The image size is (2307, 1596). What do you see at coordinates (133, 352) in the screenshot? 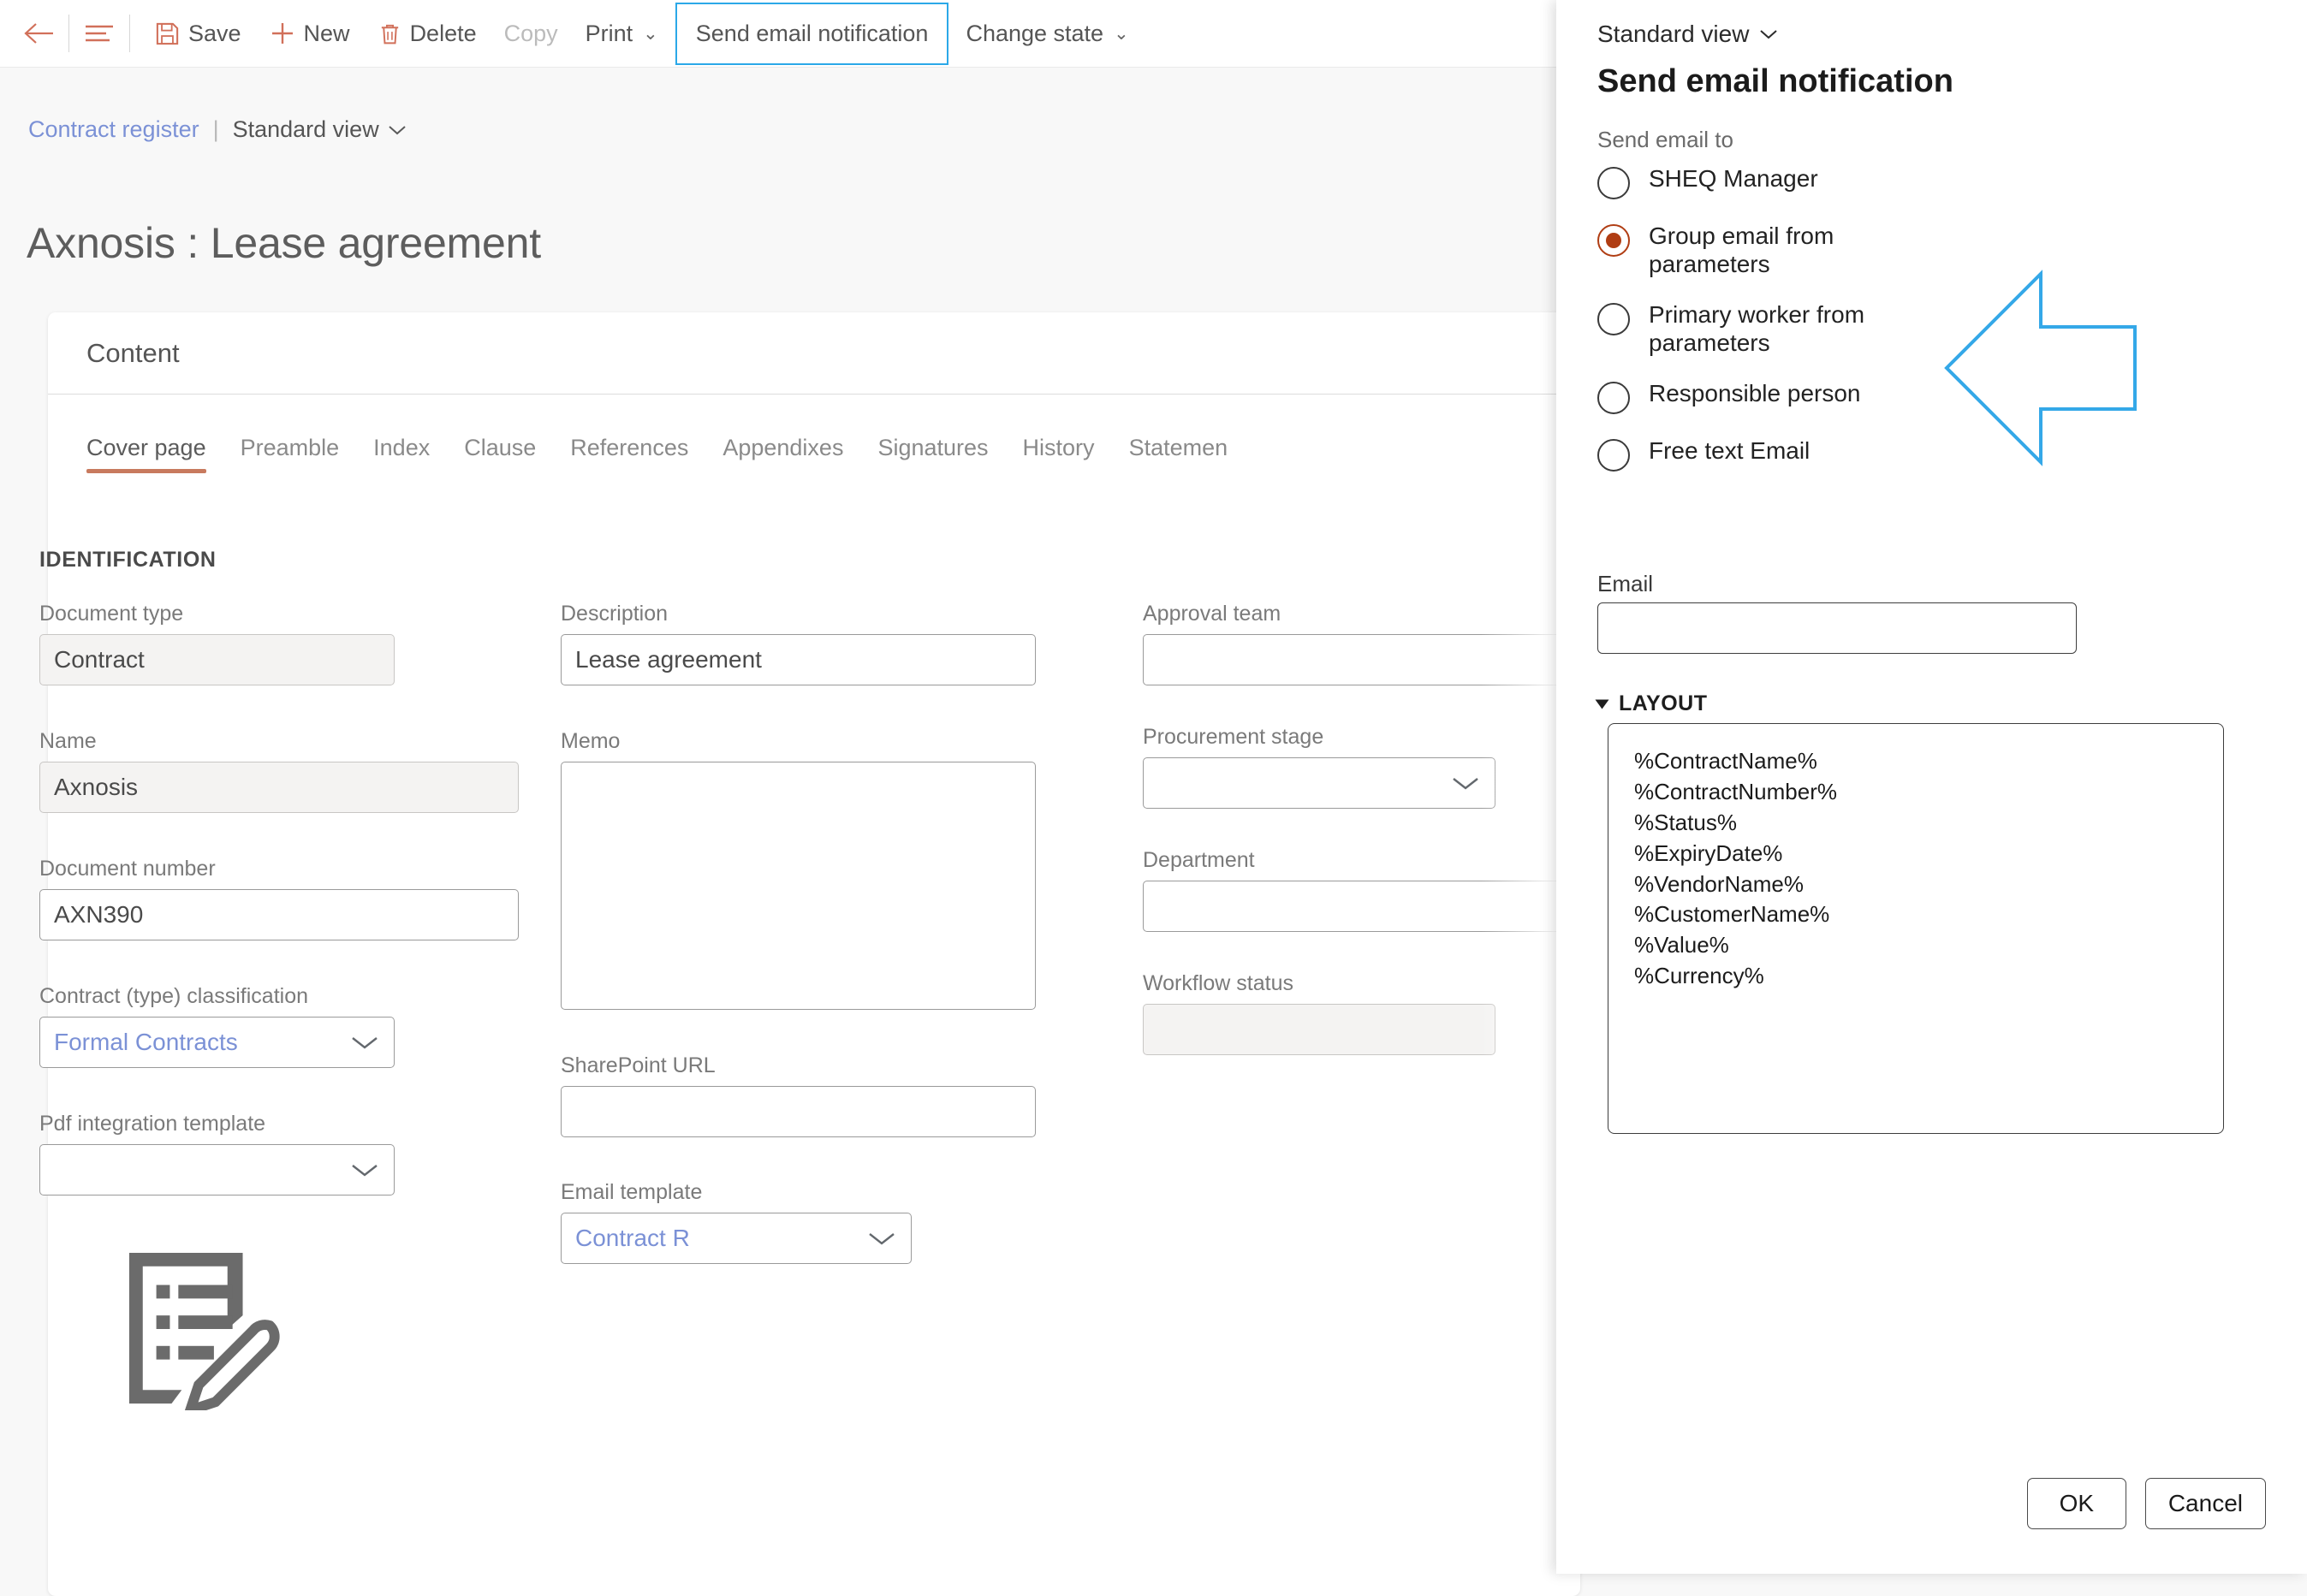
I see `content-card-title: Content` at bounding box center [133, 352].